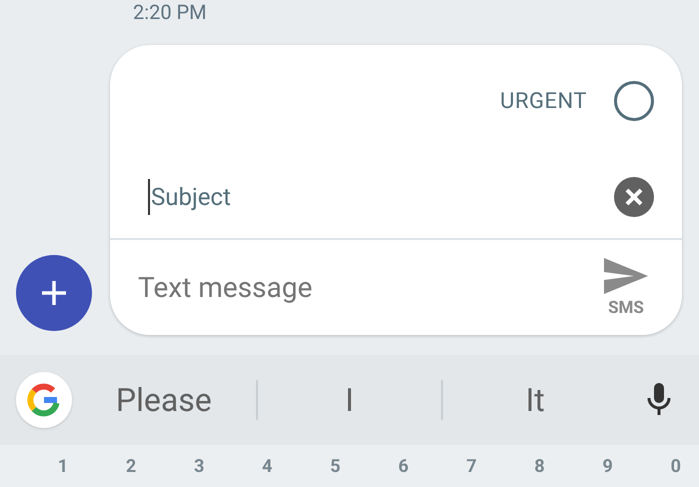  What do you see at coordinates (199, 468) in the screenshot?
I see `key-hint: 3` at bounding box center [199, 468].